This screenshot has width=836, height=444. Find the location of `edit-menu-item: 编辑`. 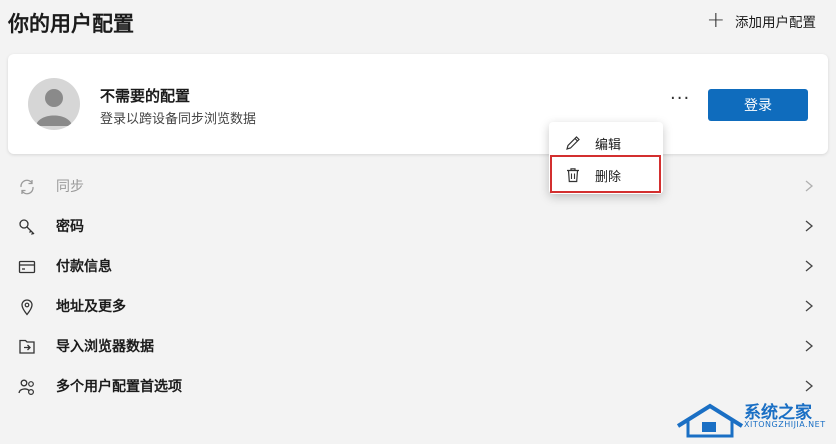

edit-menu-item: 编辑 is located at coordinates (606, 143).